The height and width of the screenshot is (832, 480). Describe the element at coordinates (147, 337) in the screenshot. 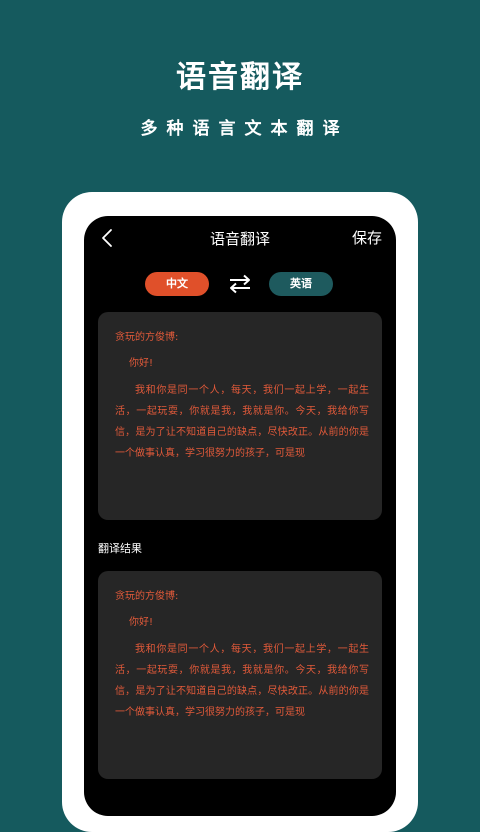

I see `source-greeting: 贪玩的方俊博:` at that location.